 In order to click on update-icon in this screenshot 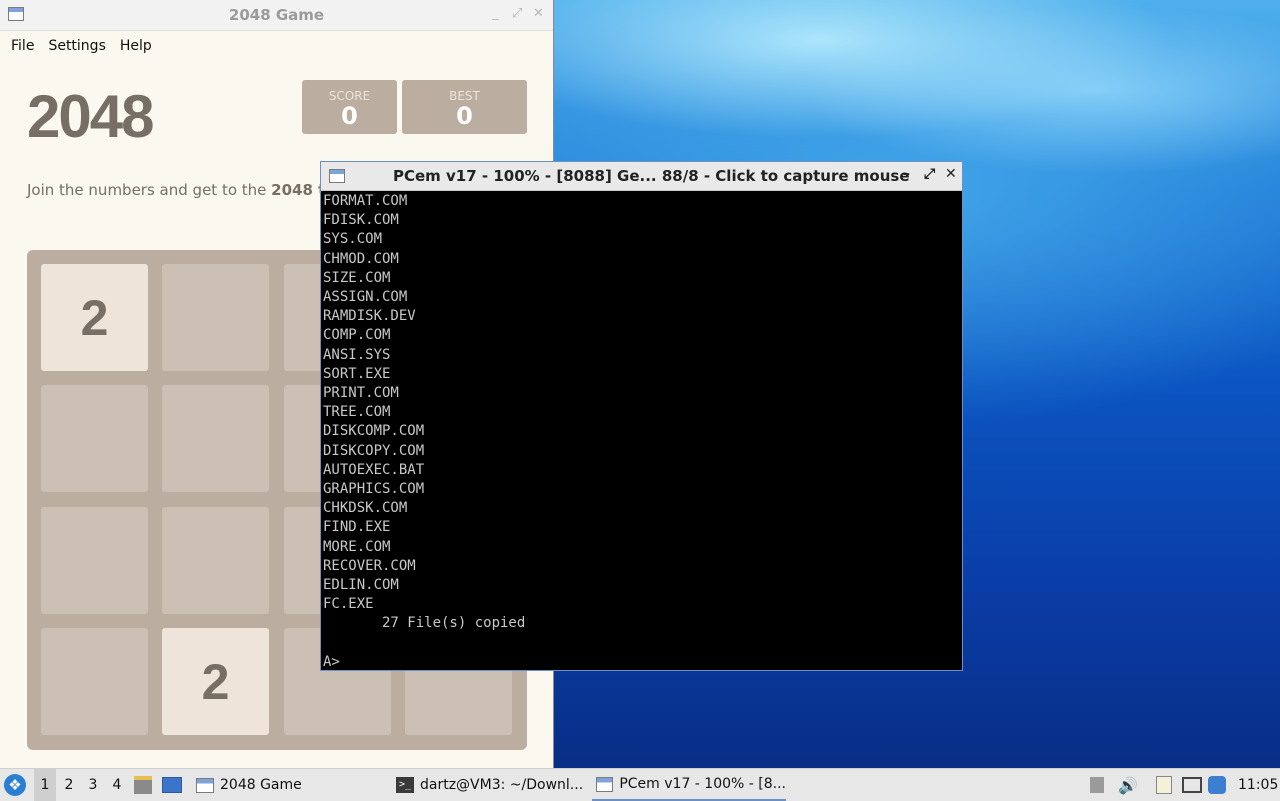, I will do `click(1217, 785)`.